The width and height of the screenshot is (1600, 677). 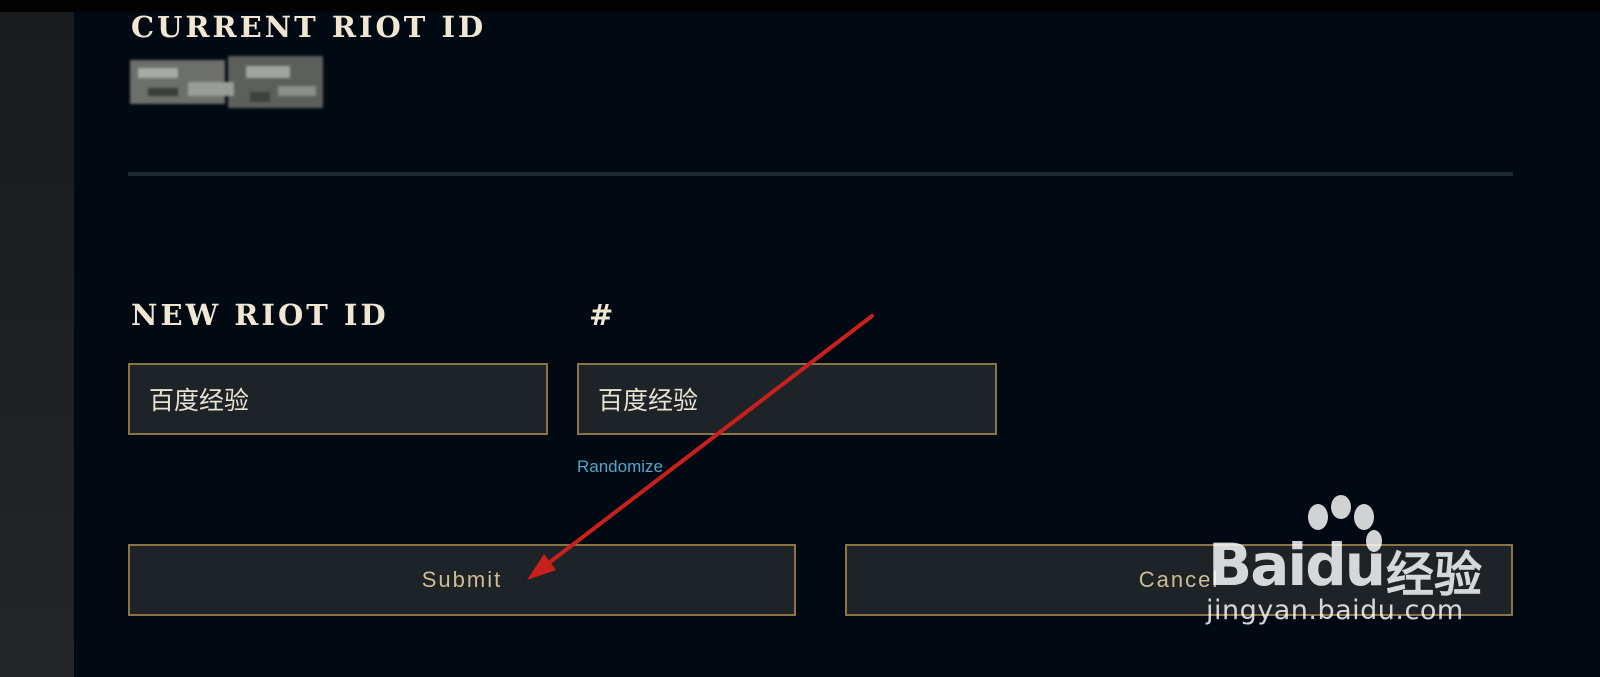 What do you see at coordinates (620, 467) in the screenshot?
I see `randomize-link: Randomize` at bounding box center [620, 467].